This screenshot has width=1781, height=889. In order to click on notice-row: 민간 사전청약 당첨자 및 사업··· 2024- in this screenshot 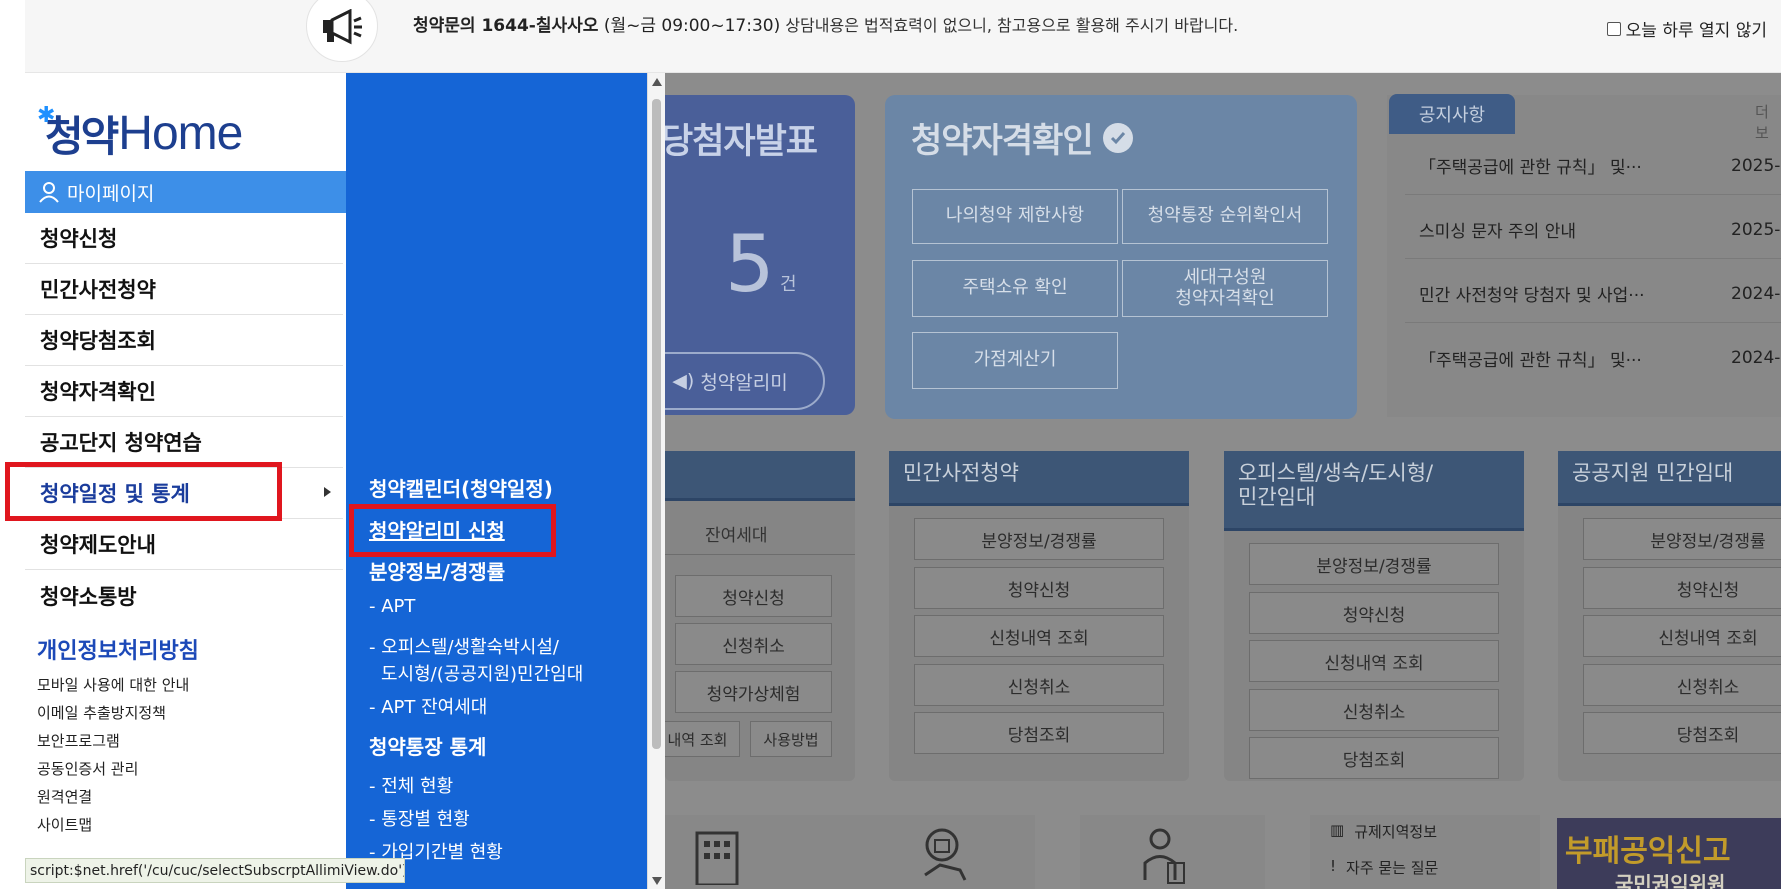, I will do `click(1593, 294)`.